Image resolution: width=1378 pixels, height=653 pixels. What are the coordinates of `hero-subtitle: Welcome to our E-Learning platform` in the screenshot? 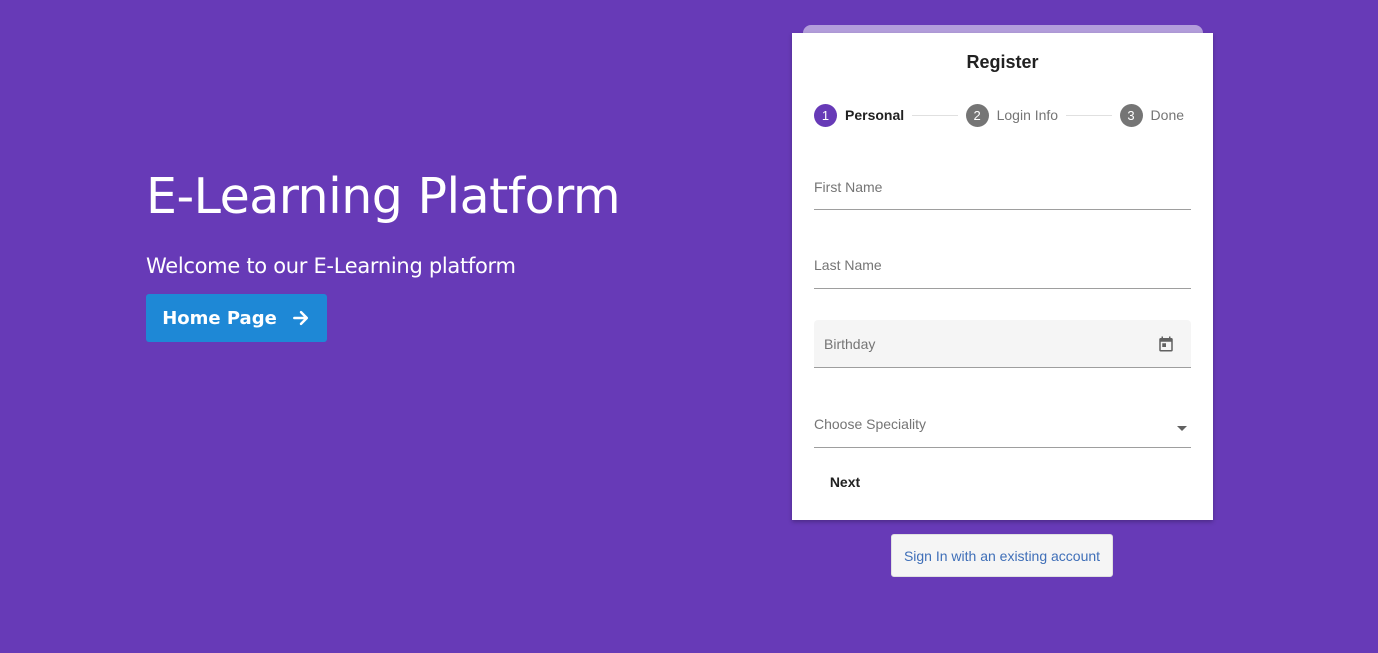 It's located at (331, 266).